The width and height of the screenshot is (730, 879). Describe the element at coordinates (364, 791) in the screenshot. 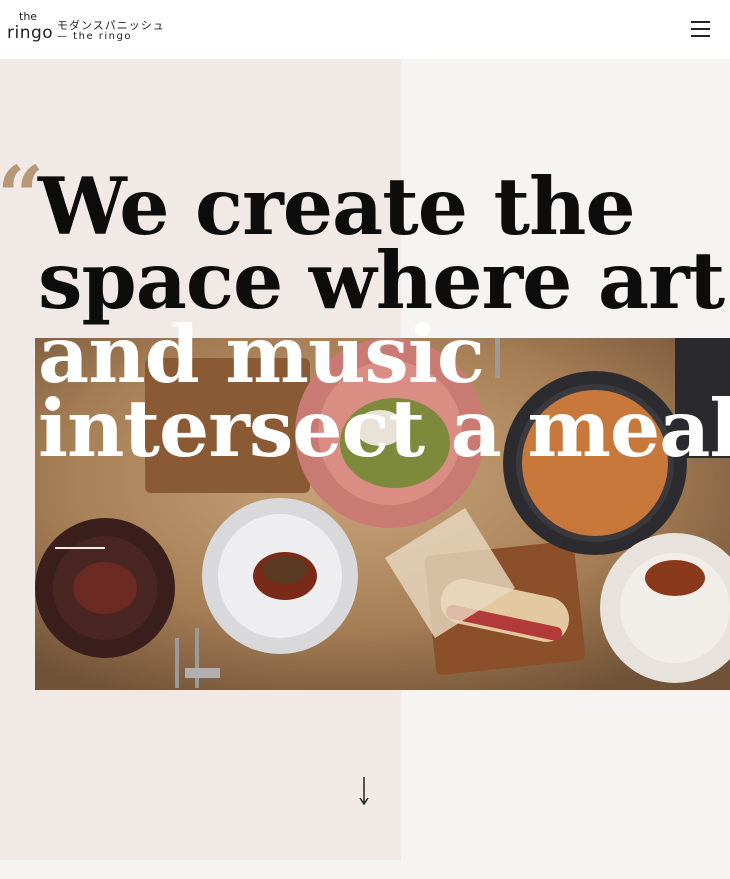

I see `arrow-down-icon` at that location.